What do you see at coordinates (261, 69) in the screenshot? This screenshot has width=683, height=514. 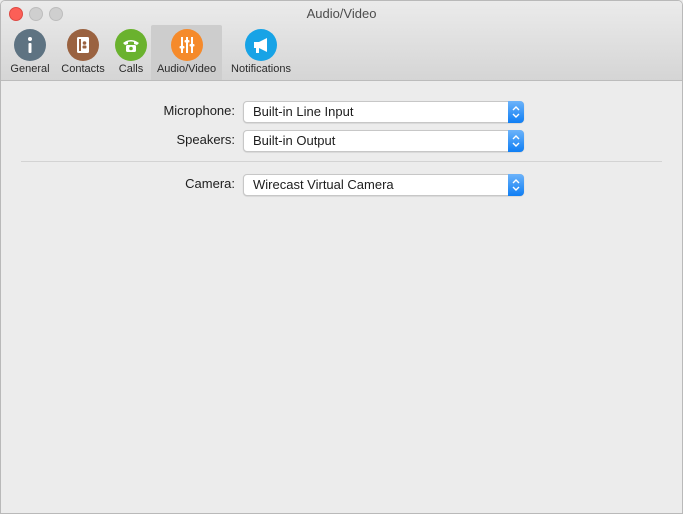 I see `tab-notifications-label: Notifications` at bounding box center [261, 69].